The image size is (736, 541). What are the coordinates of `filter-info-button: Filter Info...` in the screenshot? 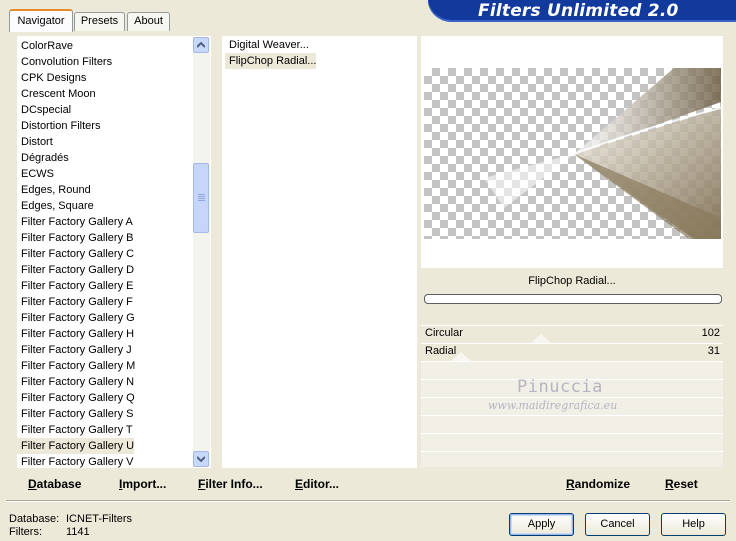 It's located at (230, 484).